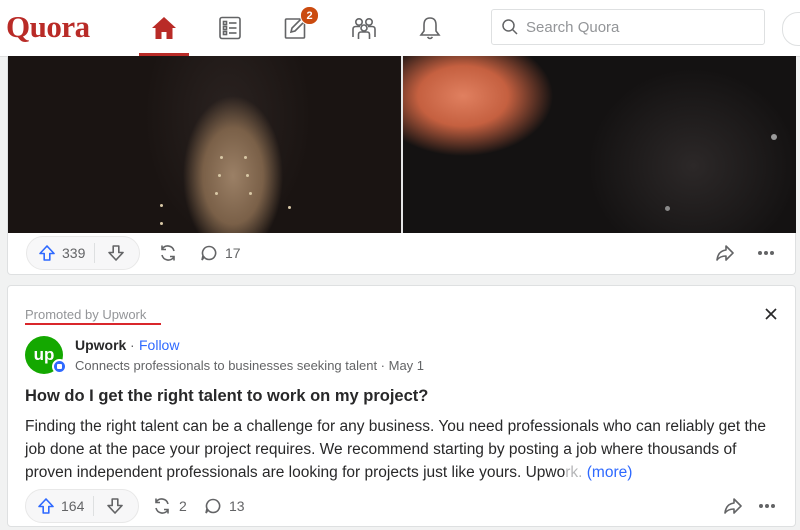 The height and width of the screenshot is (530, 800). I want to click on share-button, so click(168, 253).